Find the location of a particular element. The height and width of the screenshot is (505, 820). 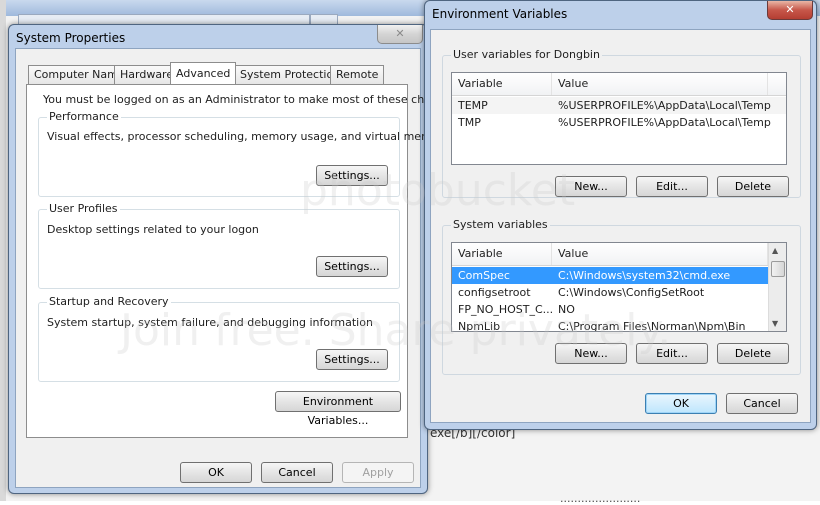

performance-legend: Performance is located at coordinates (84, 116).